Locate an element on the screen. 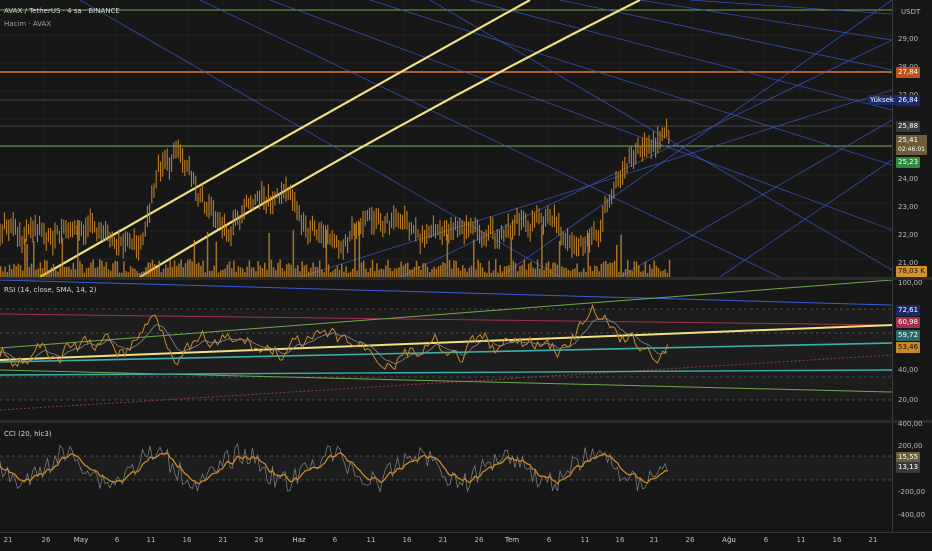  time-tick: 11 is located at coordinates (801, 540).